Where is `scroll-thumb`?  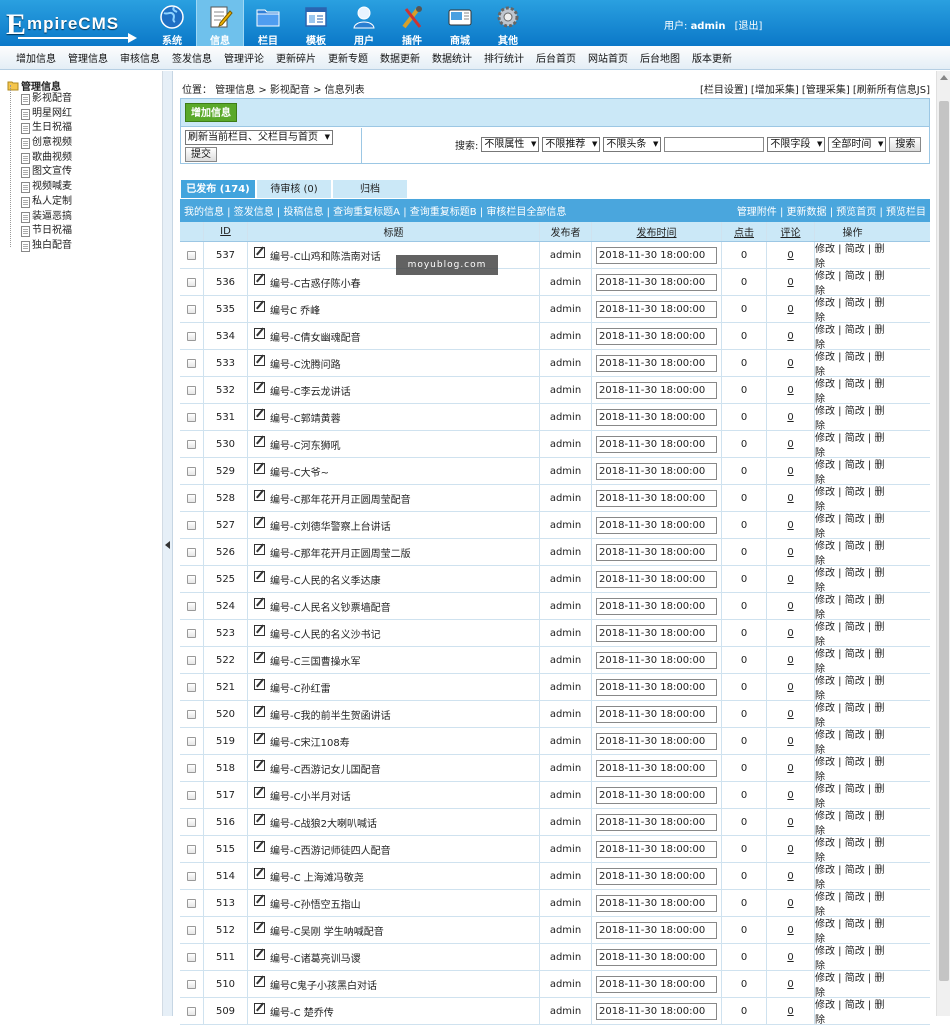
scroll-thumb is located at coordinates (944, 541).